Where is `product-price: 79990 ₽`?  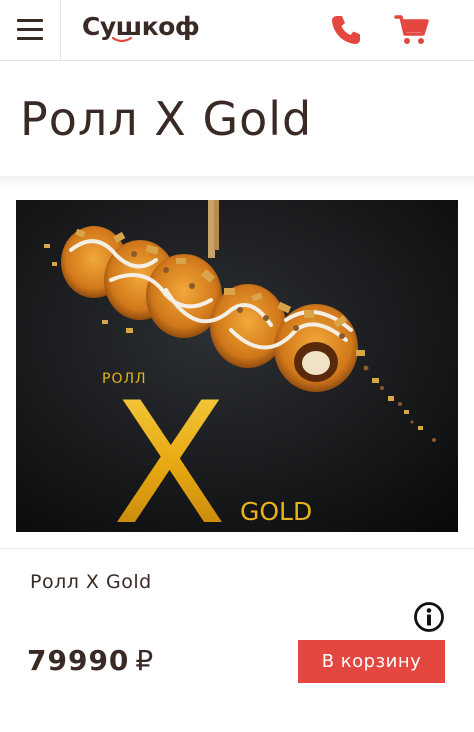 product-price: 79990 ₽ is located at coordinates (90, 660).